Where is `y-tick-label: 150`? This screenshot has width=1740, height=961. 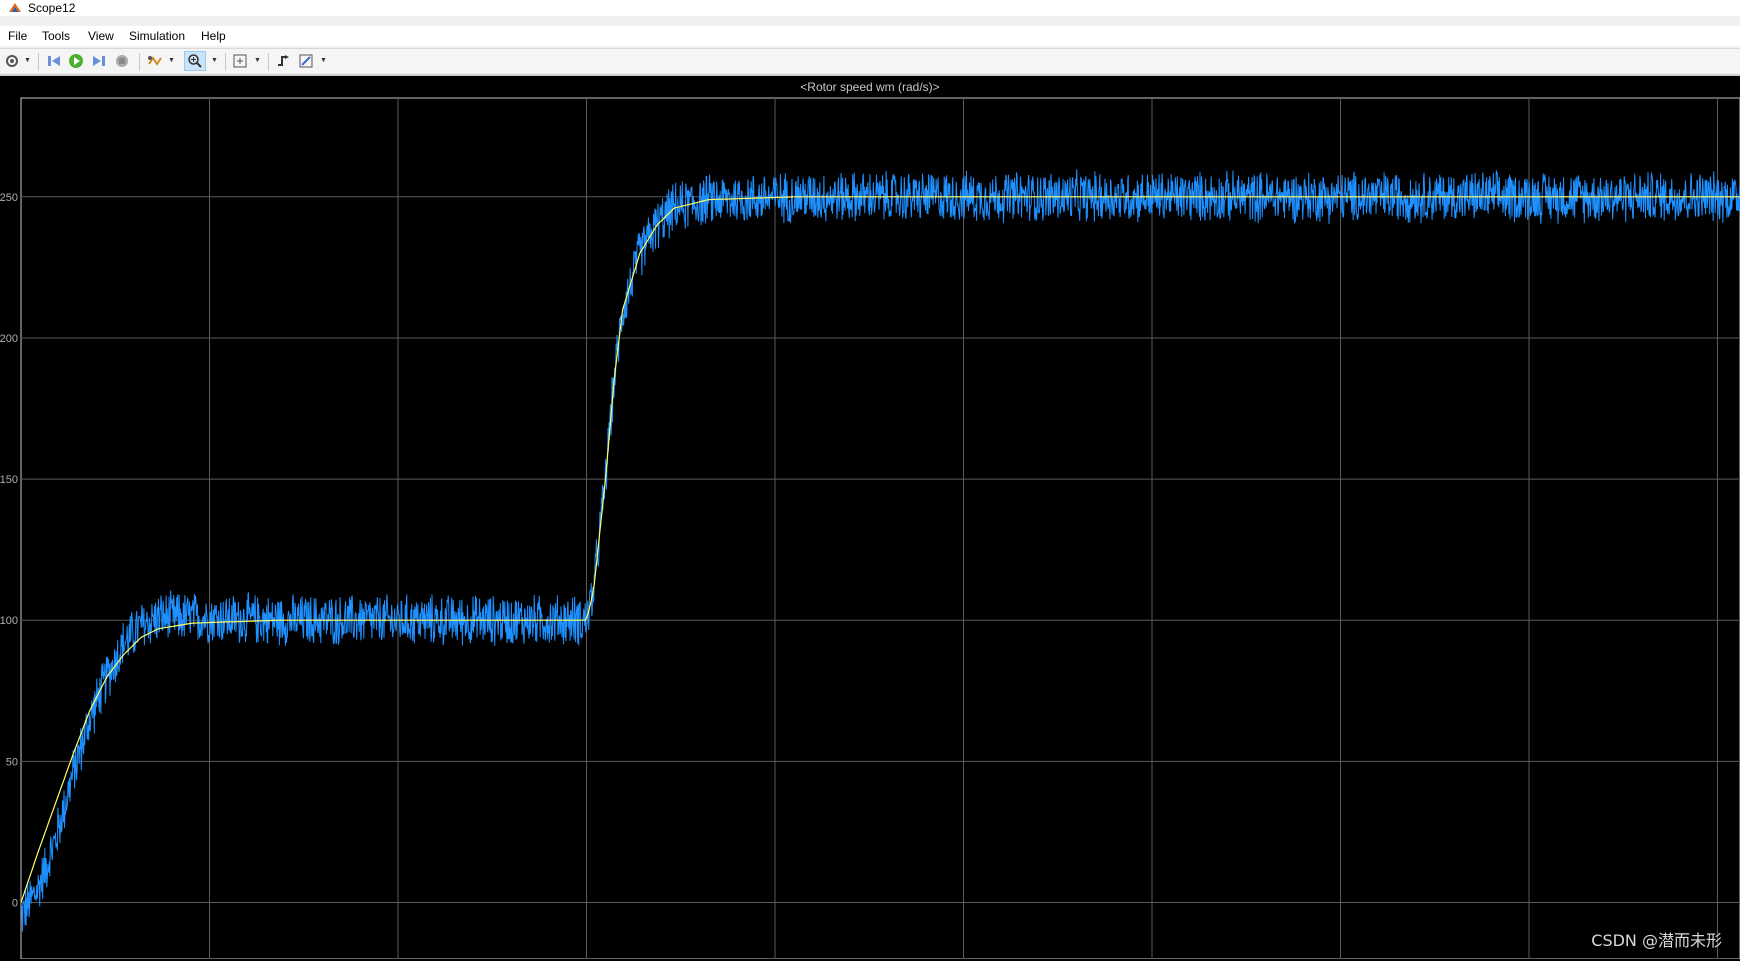 y-tick-label: 150 is located at coordinates (9, 480).